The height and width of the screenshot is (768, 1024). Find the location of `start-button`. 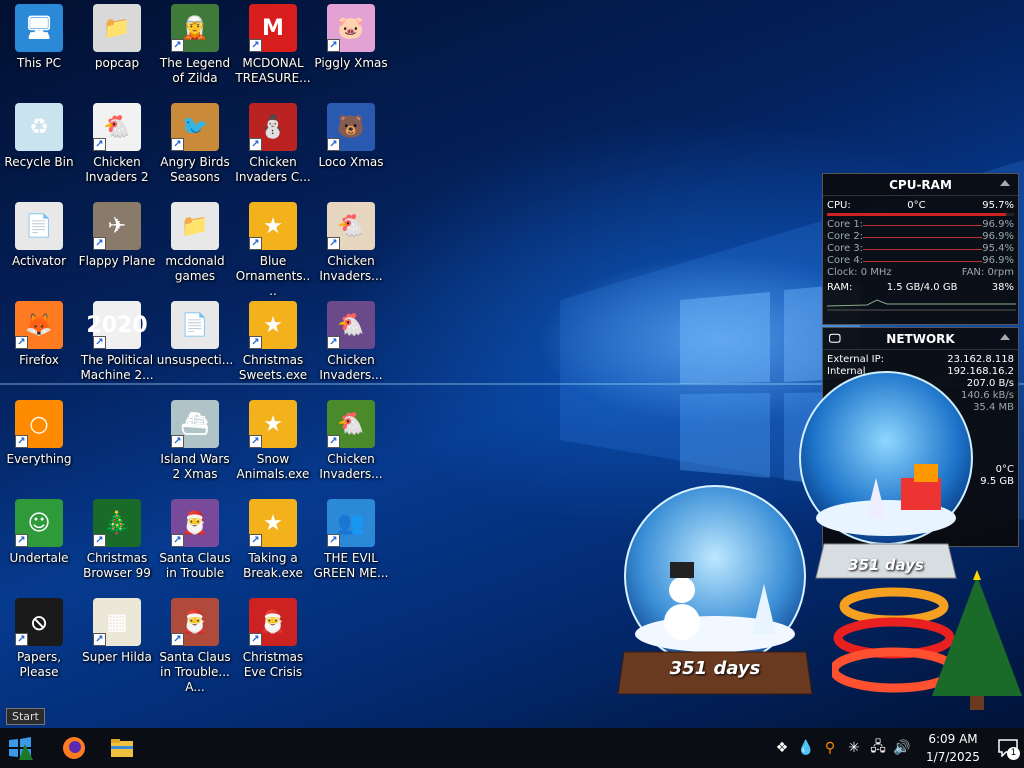

start-button is located at coordinates (20, 748).